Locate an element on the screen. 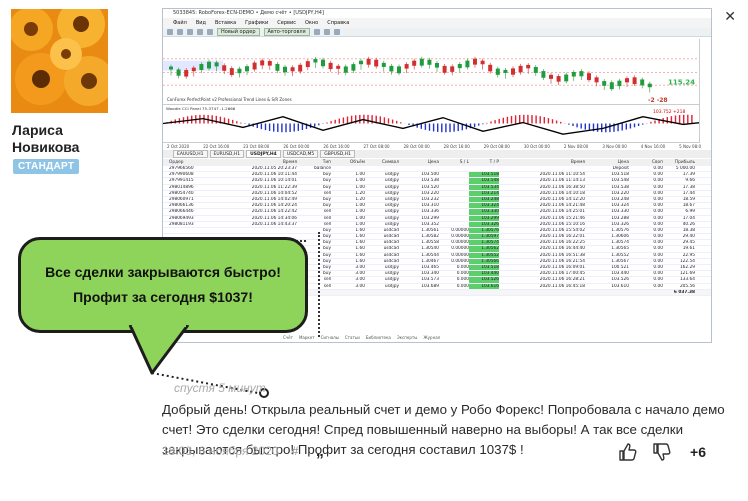  menu-item: Графики is located at coordinates (257, 23).